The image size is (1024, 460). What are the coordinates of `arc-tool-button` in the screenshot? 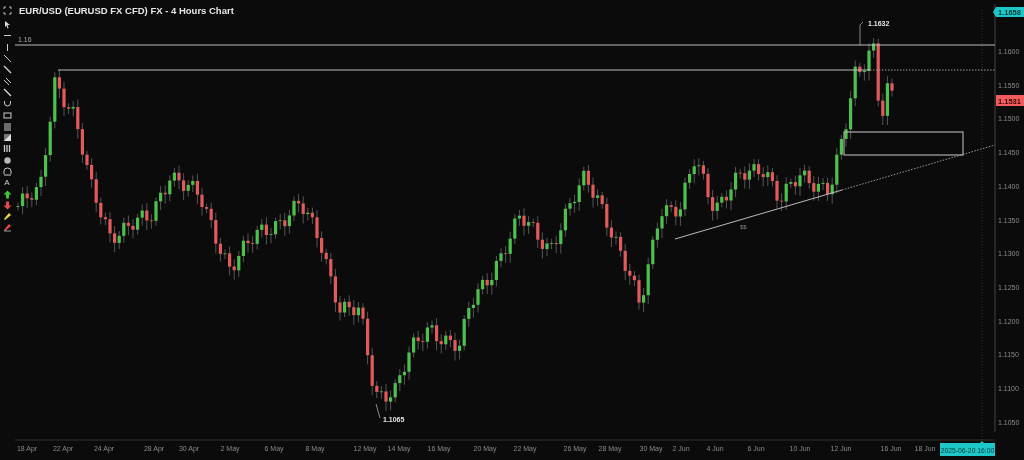 It's located at (7, 104).